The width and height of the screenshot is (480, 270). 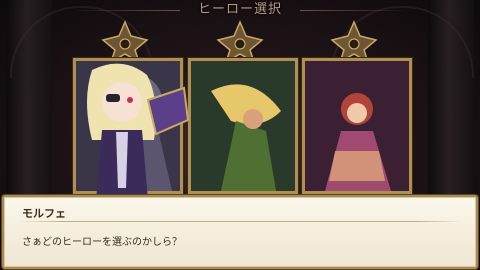 What do you see at coordinates (102, 242) in the screenshot?
I see `dialog-text: さぁどのヒーローを選ぶのかしら？` at bounding box center [102, 242].